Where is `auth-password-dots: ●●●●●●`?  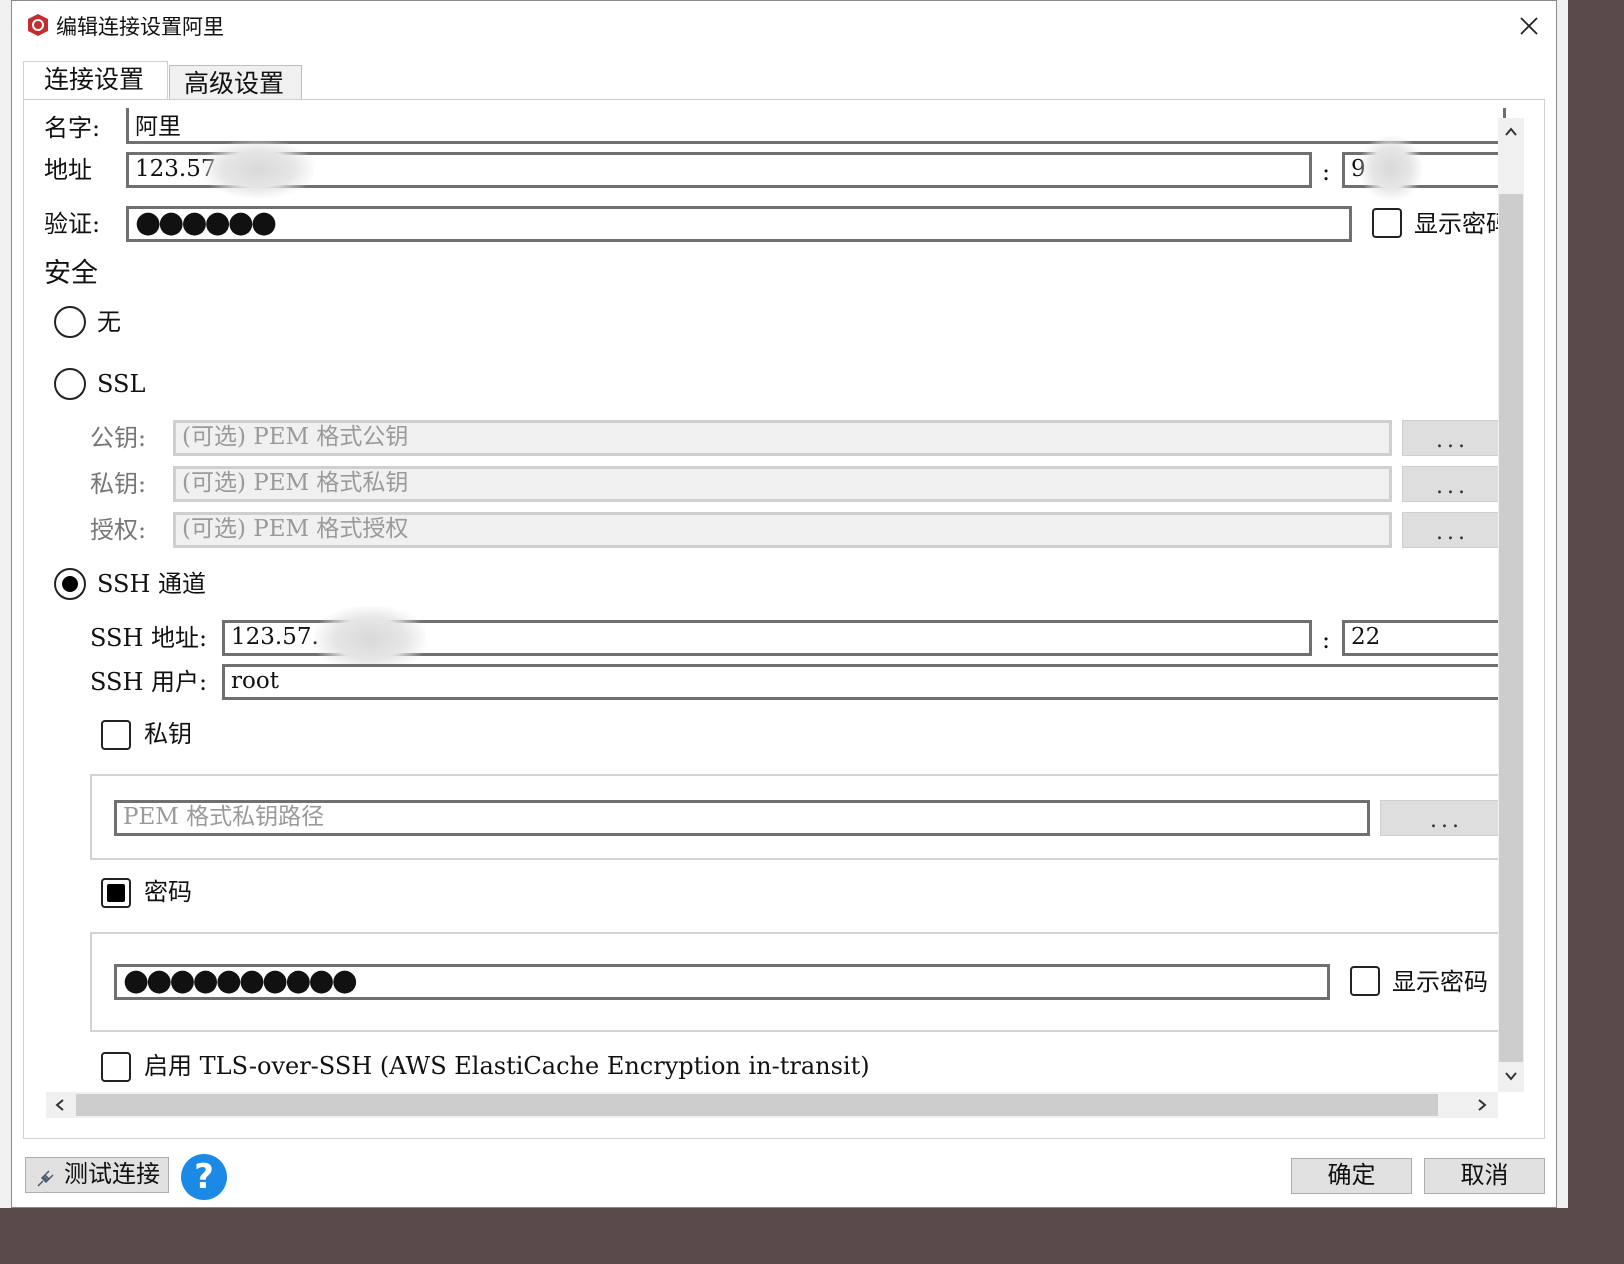
auth-password-dots: ●●●●●● is located at coordinates (206, 223).